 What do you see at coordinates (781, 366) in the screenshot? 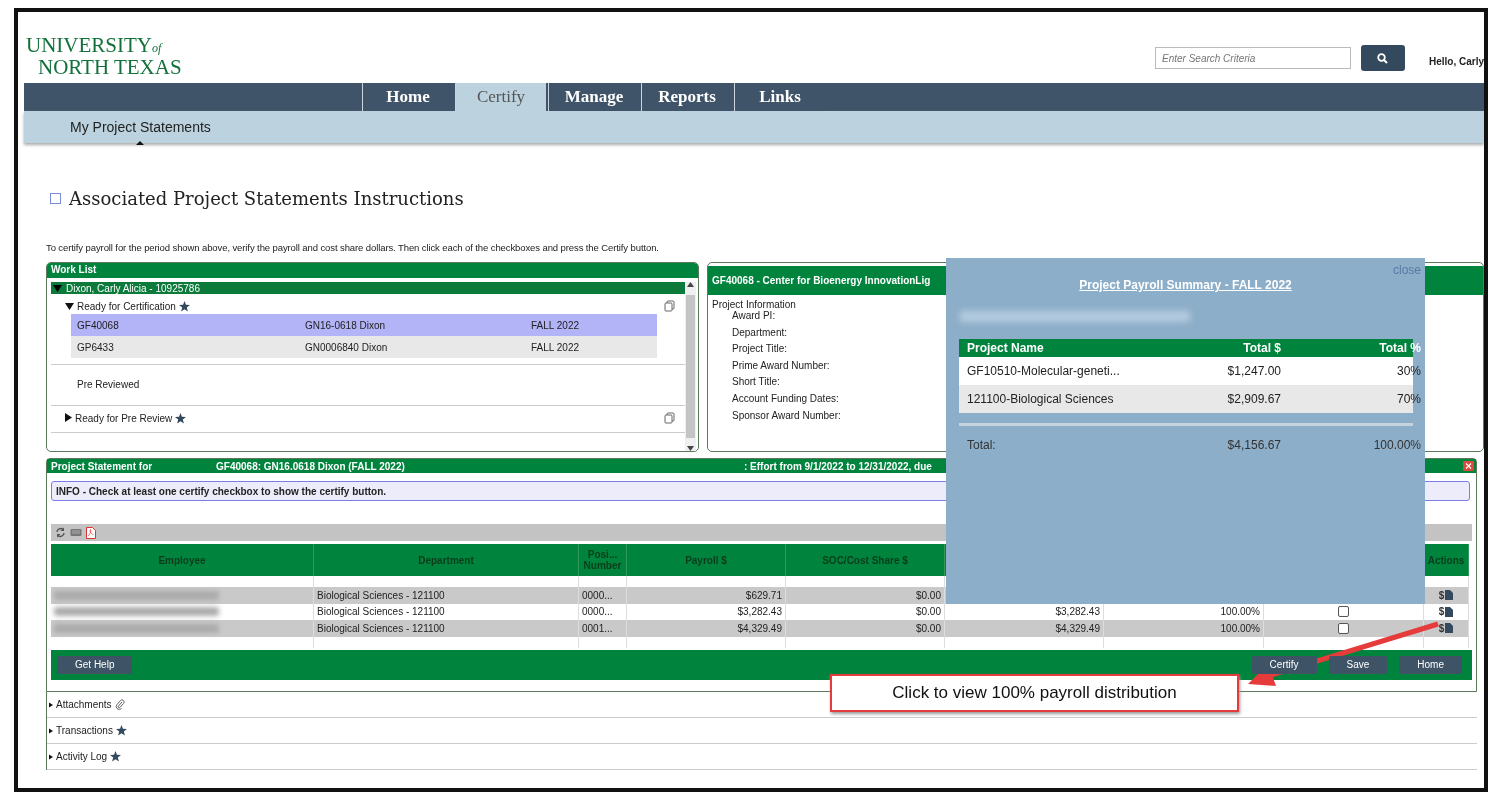
I see `field-label: Prime Award Number:` at bounding box center [781, 366].